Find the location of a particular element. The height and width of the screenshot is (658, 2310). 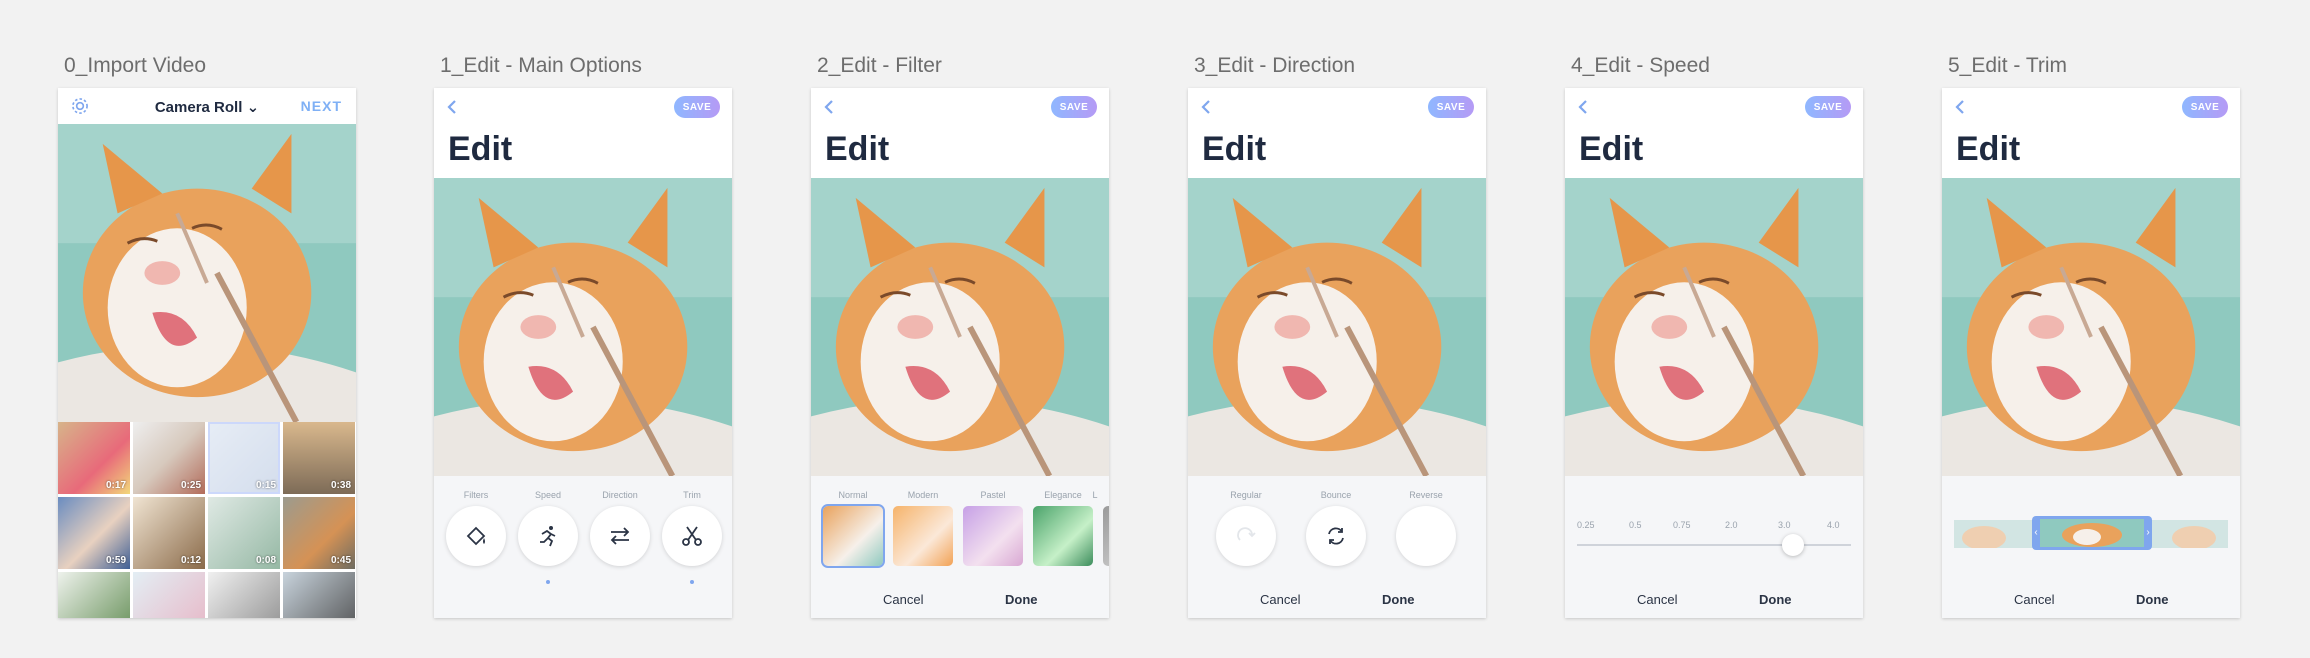

option-label-filters: Filters is located at coordinates (476, 495).